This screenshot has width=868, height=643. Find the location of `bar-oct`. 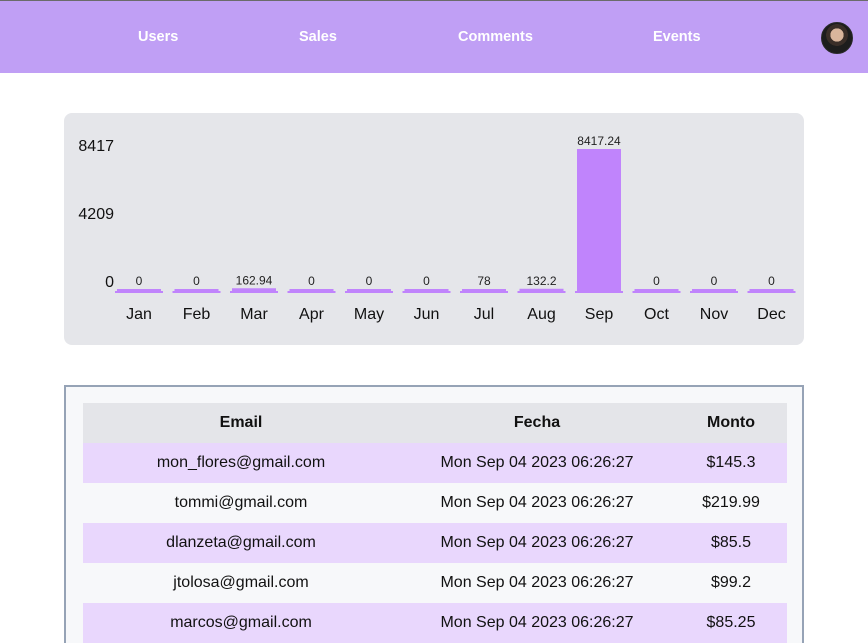

bar-oct is located at coordinates (656, 290).